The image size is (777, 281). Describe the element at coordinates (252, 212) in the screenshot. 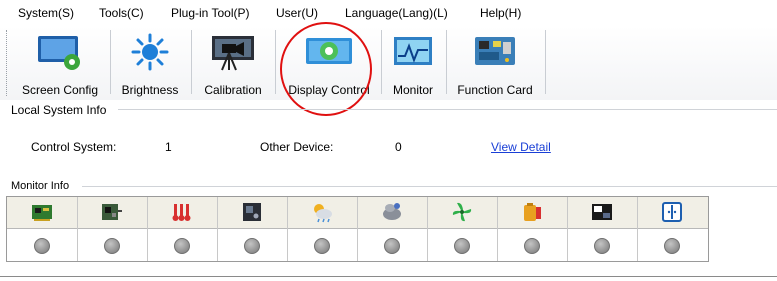

I see `chip-card-icon` at that location.